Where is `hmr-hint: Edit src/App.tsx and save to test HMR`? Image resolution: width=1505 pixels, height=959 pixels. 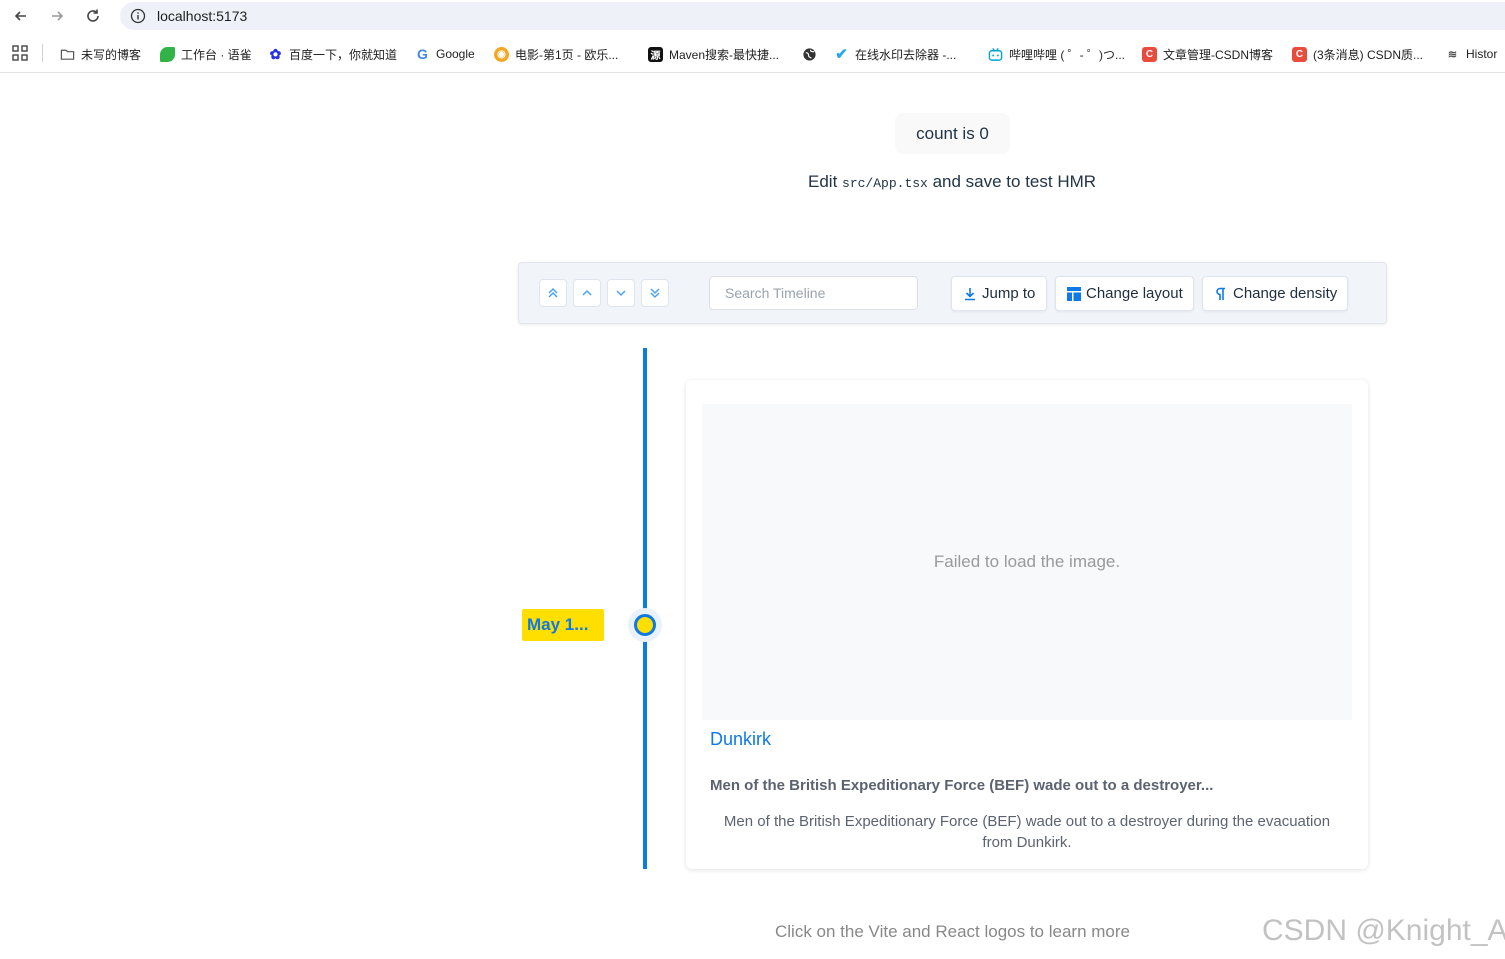 hmr-hint: Edit src/App.tsx and save to test HMR is located at coordinates (952, 182).